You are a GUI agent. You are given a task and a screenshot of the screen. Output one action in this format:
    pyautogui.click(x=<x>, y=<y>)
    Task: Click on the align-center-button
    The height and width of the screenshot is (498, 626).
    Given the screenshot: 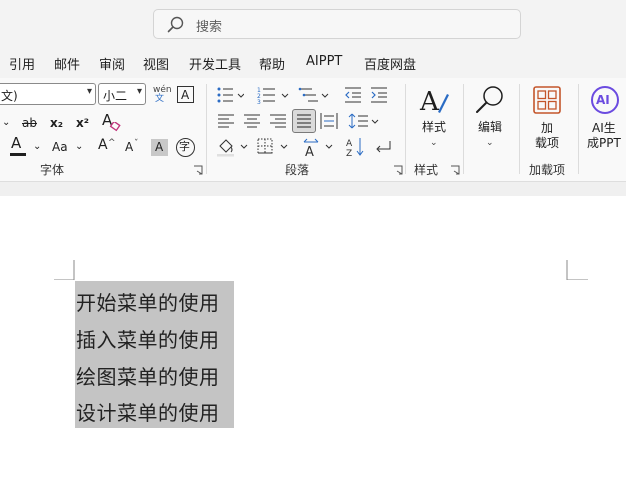 What is the action you would take?
    pyautogui.click(x=252, y=121)
    